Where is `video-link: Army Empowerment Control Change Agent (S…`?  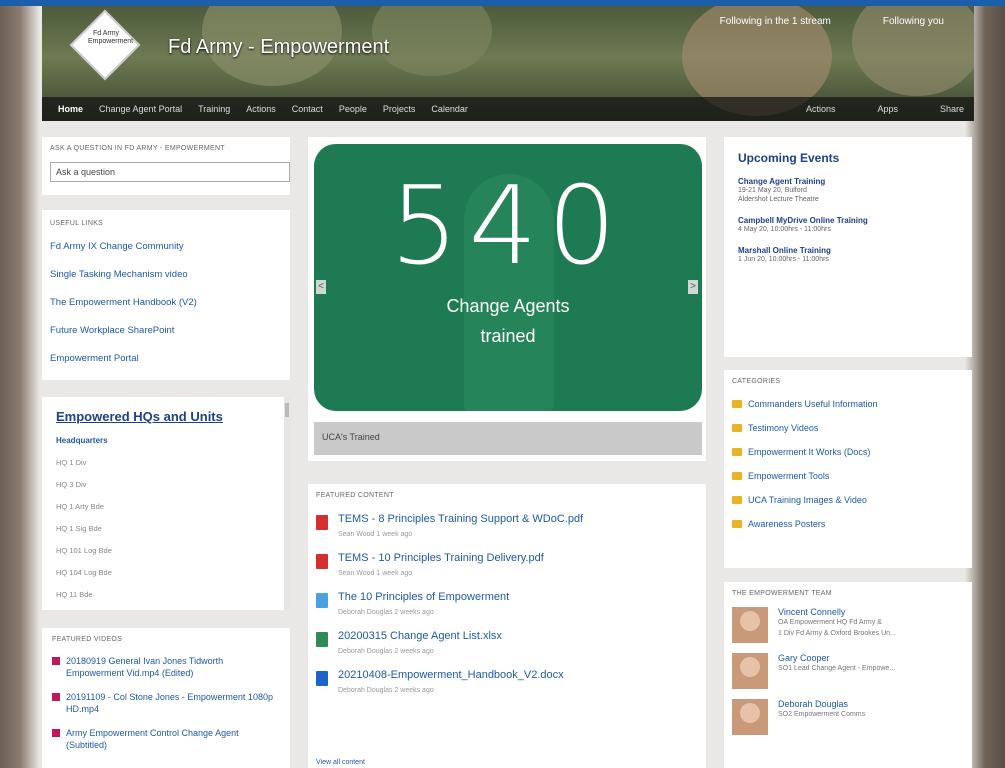 video-link: Army Empowerment Control Change Agent (S… is located at coordinates (173, 739).